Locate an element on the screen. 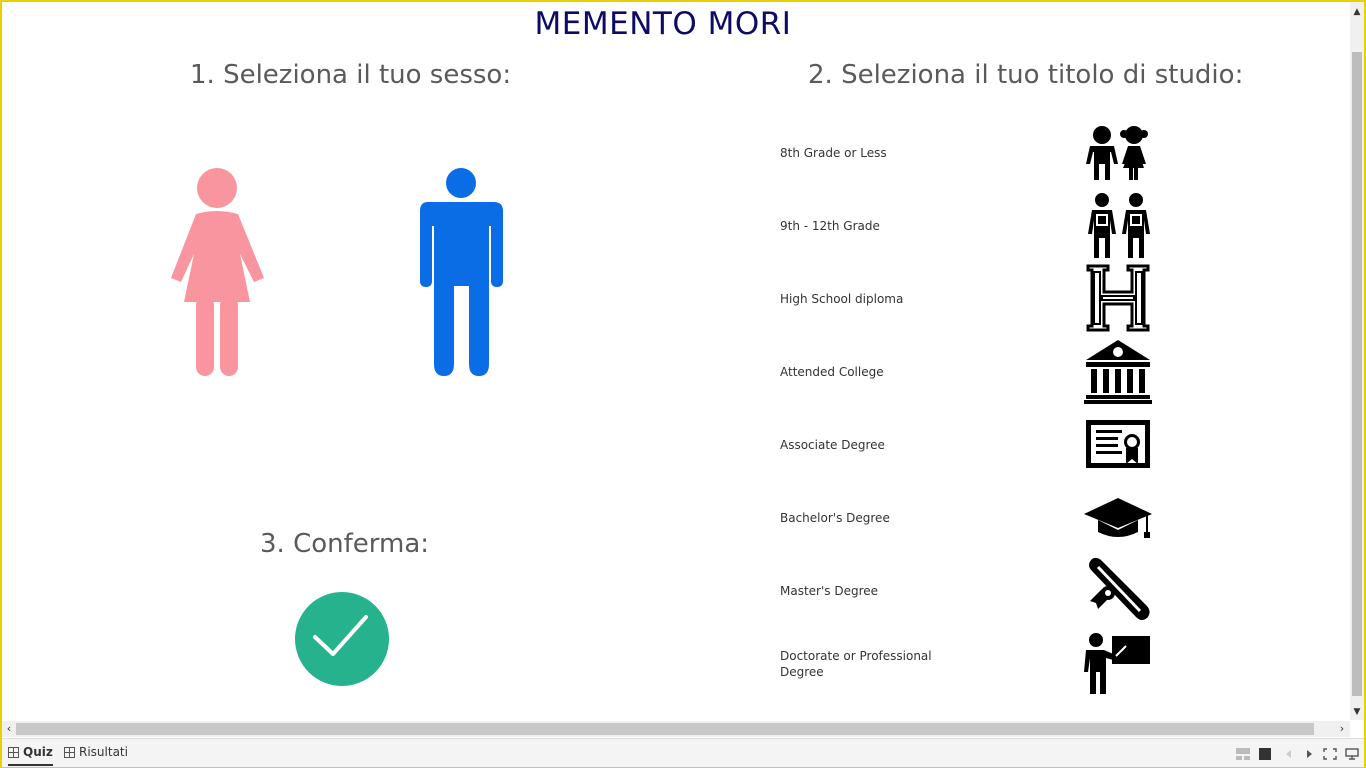 This screenshot has height=768, width=1366. edu-label-9th-12th: 9th - 12th Grade is located at coordinates (880, 226).